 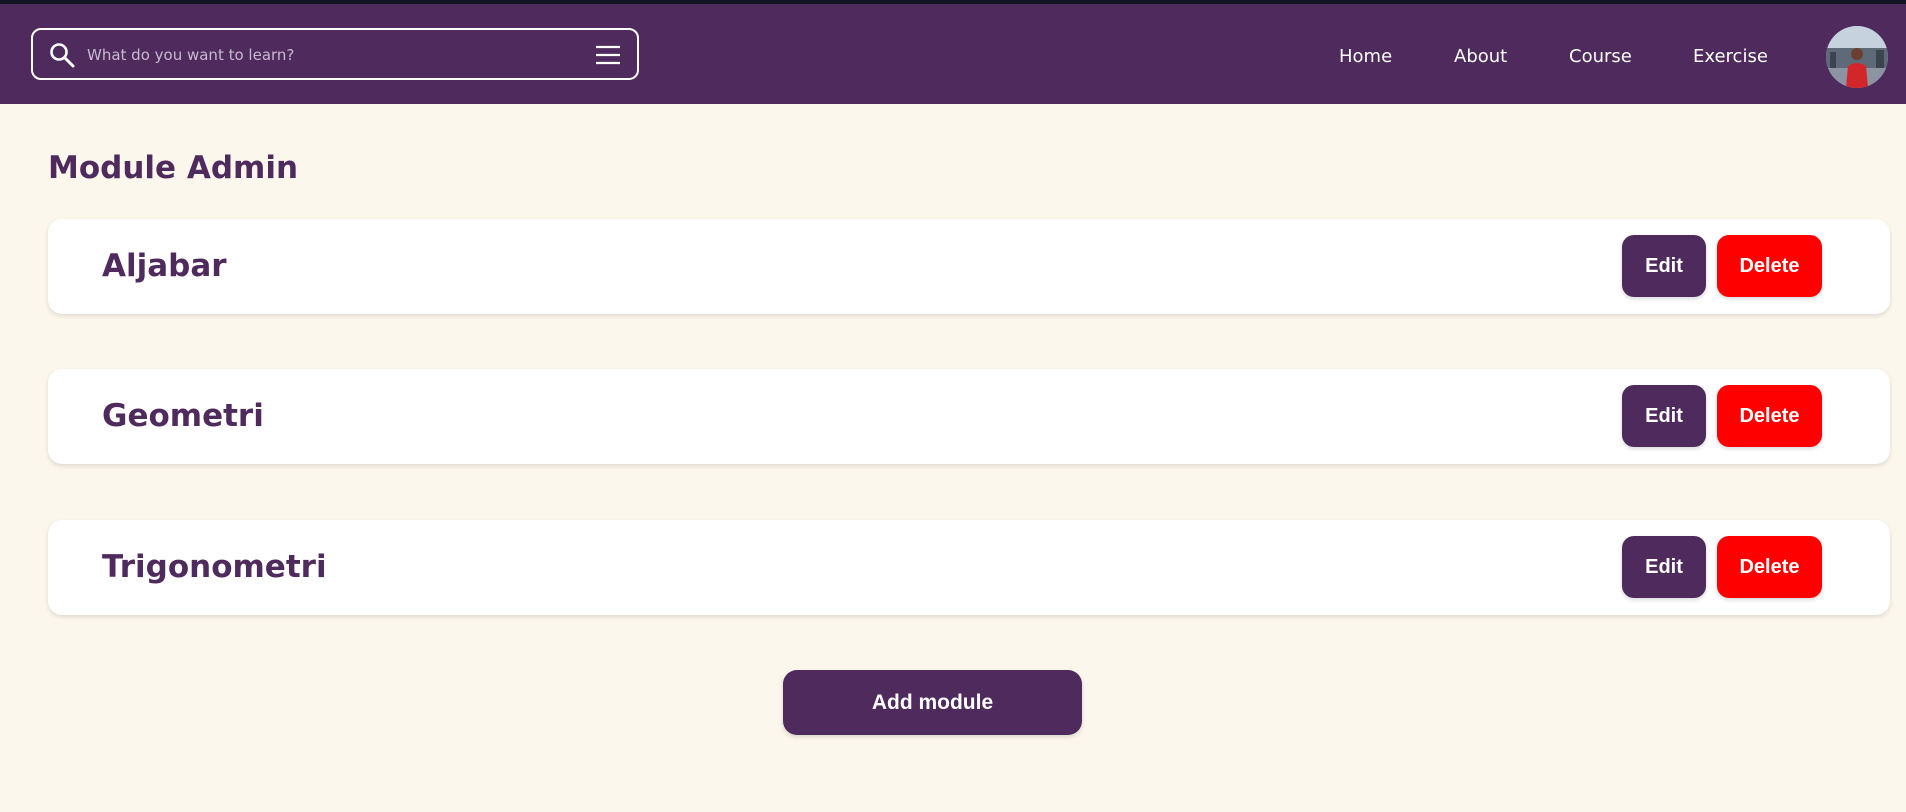 I want to click on module-card: Trigonometri Edit Delete, so click(x=969, y=567).